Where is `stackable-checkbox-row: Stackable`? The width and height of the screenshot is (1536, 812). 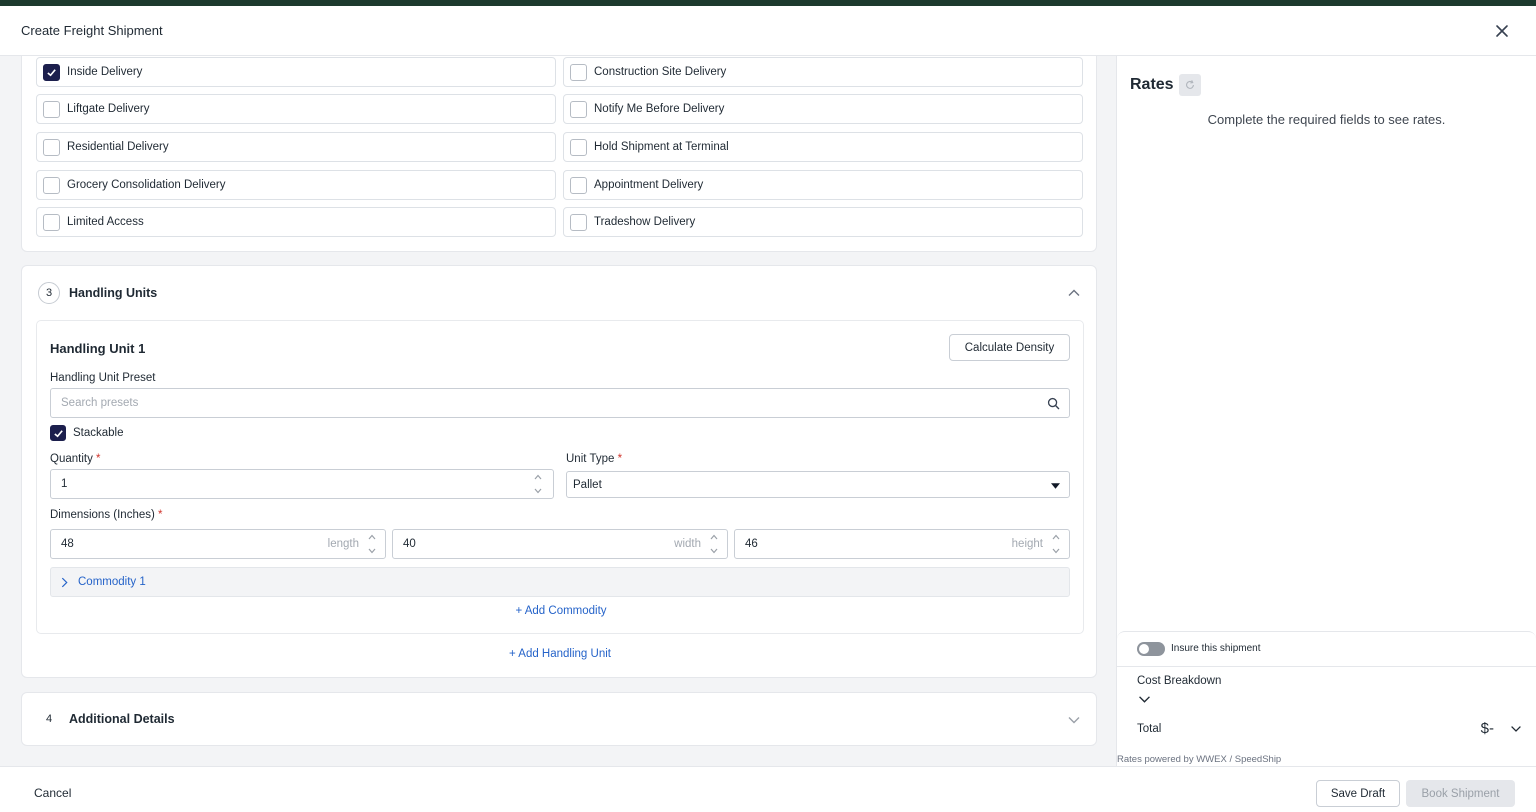
stackable-checkbox-row: Stackable is located at coordinates (87, 433).